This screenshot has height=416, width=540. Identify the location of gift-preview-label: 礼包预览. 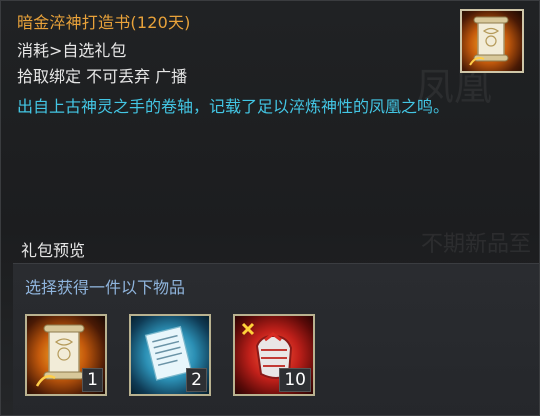
(53, 250).